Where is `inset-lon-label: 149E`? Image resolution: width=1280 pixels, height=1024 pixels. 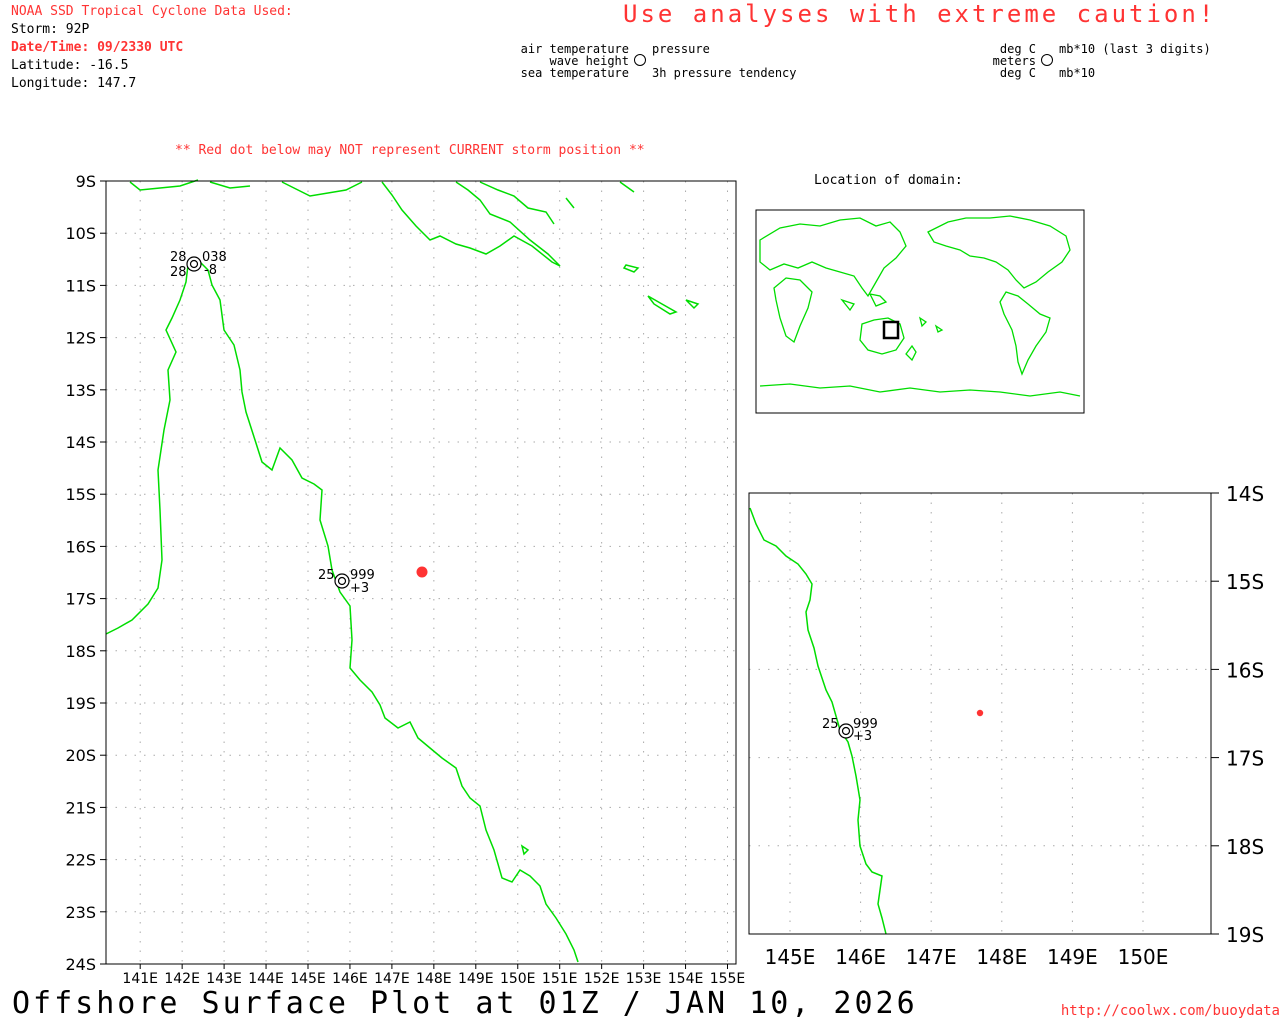 inset-lon-label: 149E is located at coordinates (1072, 957).